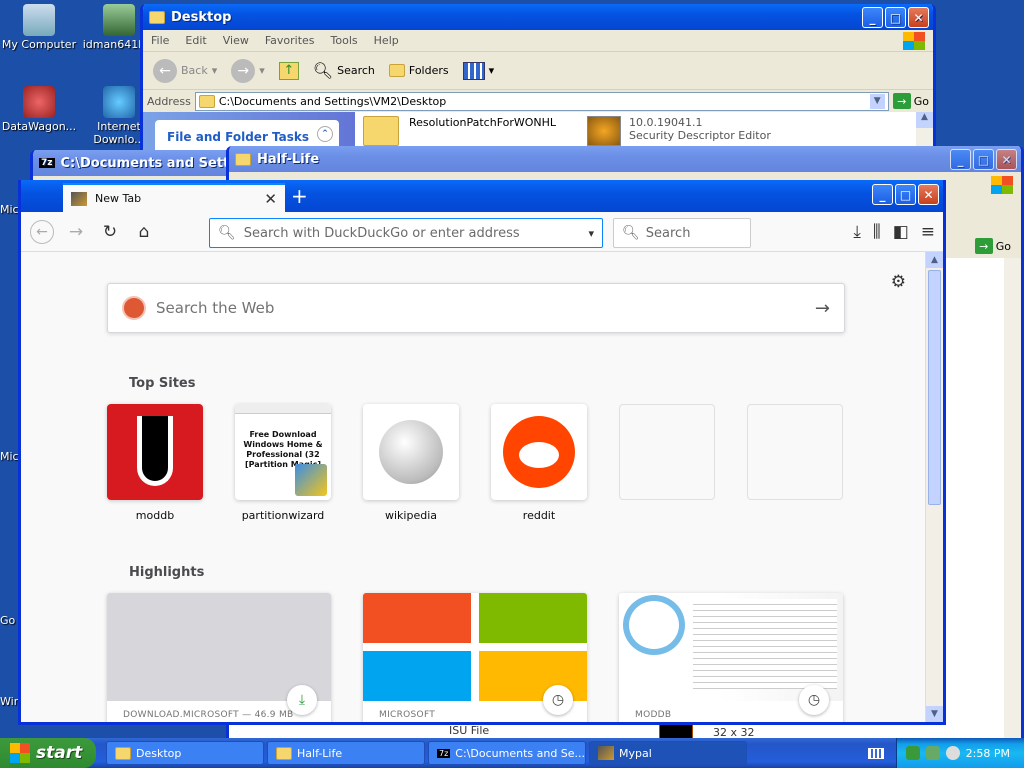  I want to click on folders-icon, so click(396, 70).